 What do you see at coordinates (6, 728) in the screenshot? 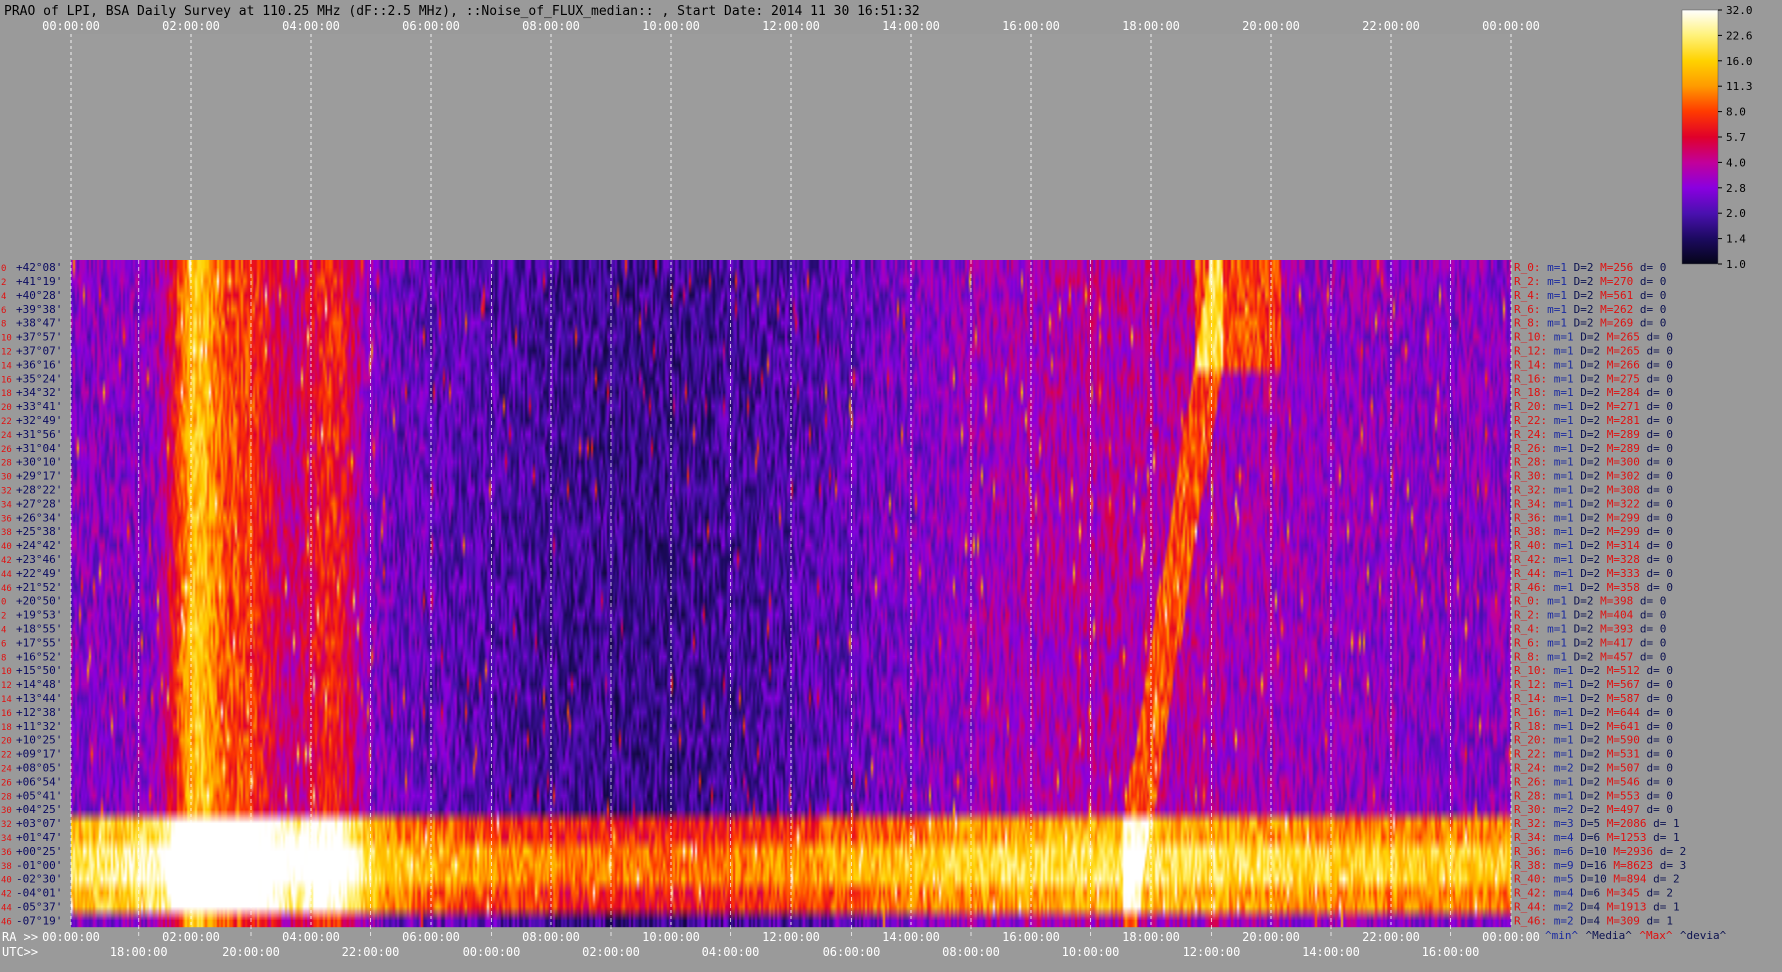
I see `row-index-label: 18` at bounding box center [6, 728].